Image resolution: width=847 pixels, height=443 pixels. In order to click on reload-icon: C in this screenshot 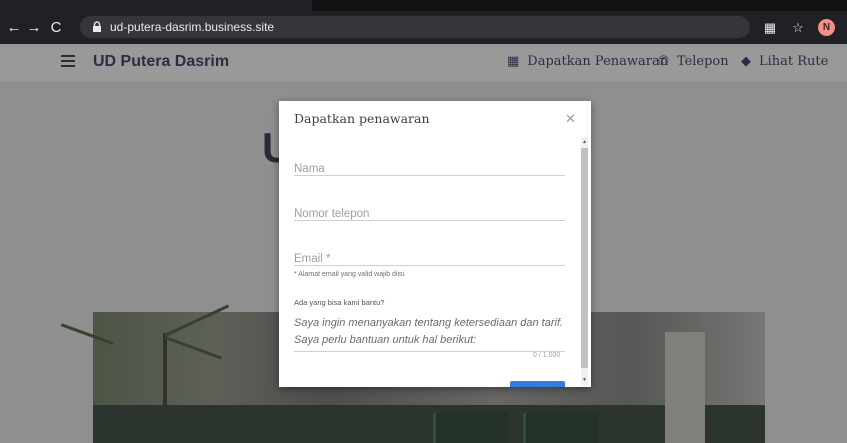, I will do `click(56, 27)`.